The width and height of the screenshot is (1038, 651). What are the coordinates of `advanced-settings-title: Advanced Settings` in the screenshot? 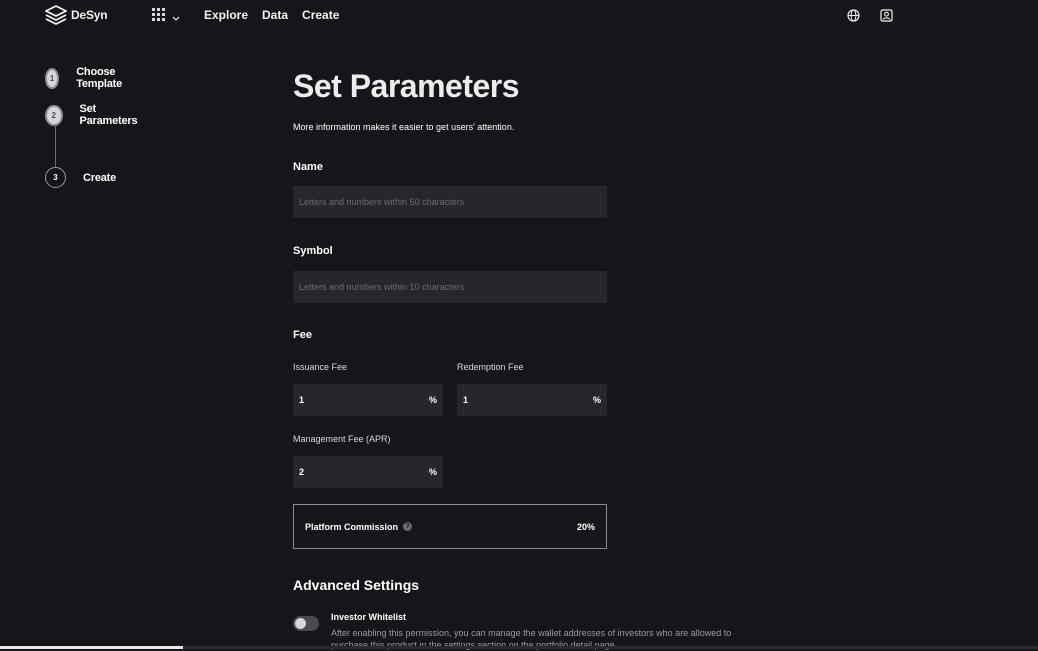 It's located at (356, 585).